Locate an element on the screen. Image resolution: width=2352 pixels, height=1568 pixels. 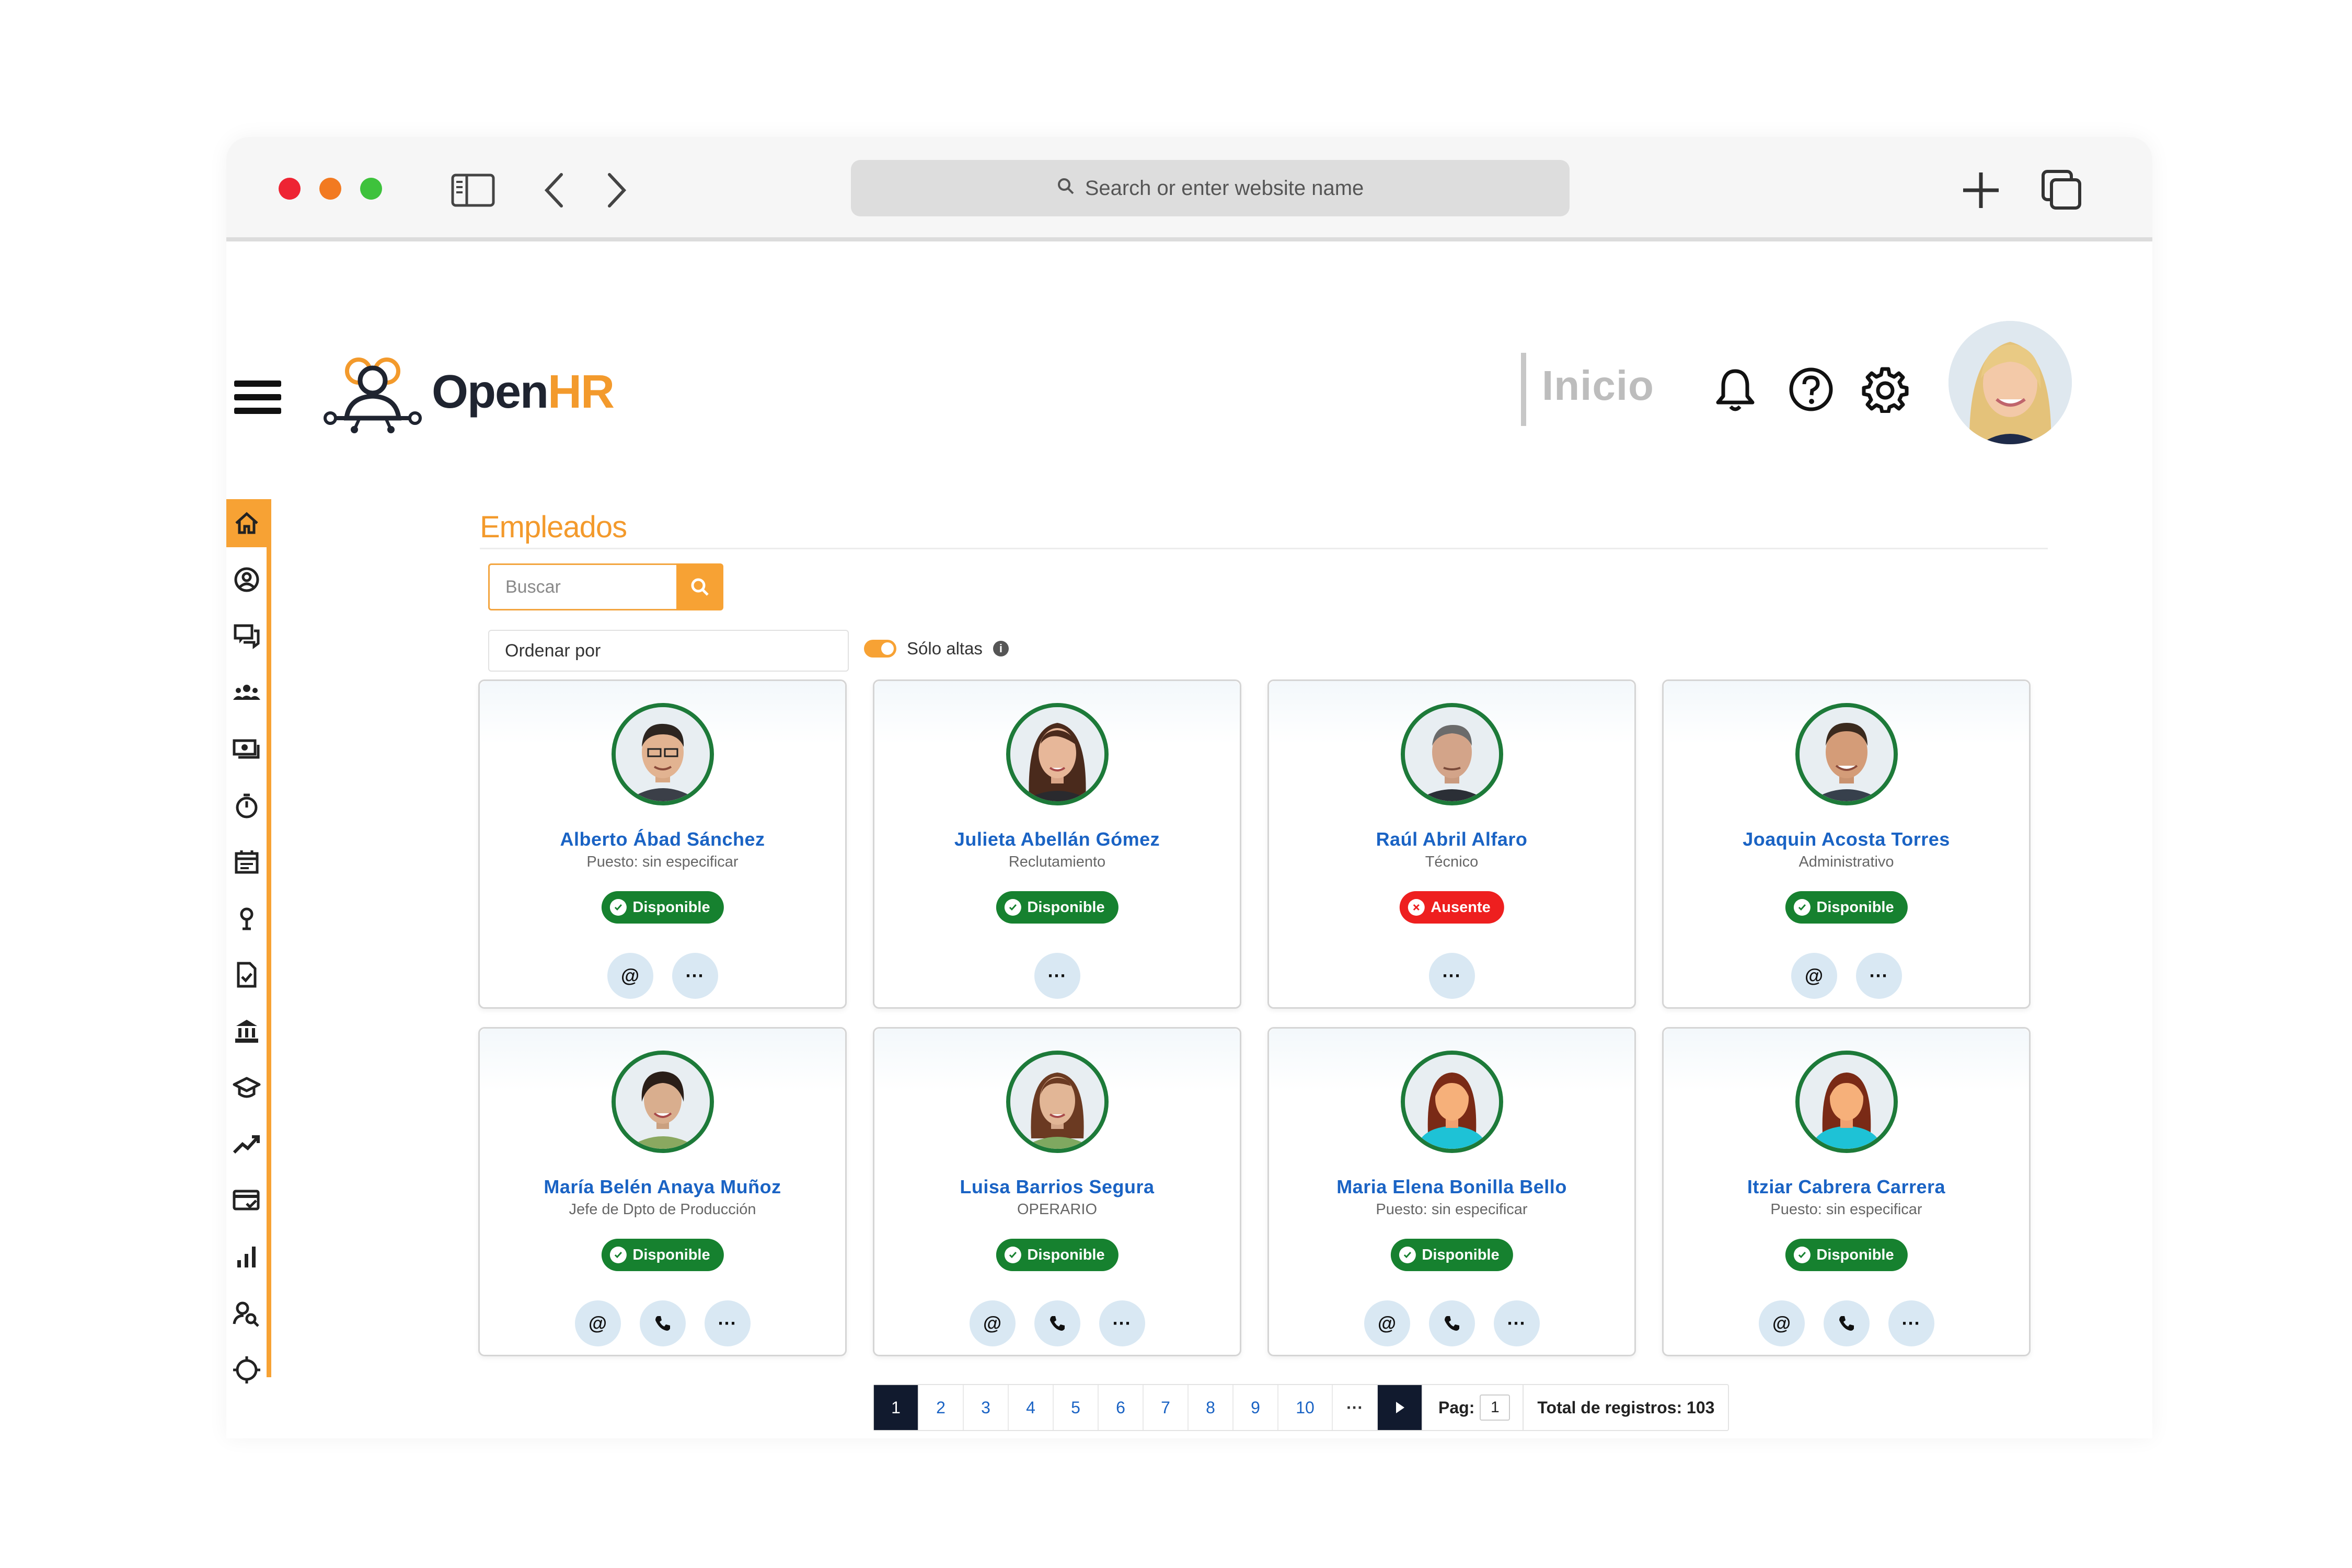
sidebar-item-recruitment is located at coordinates (246, 1313).